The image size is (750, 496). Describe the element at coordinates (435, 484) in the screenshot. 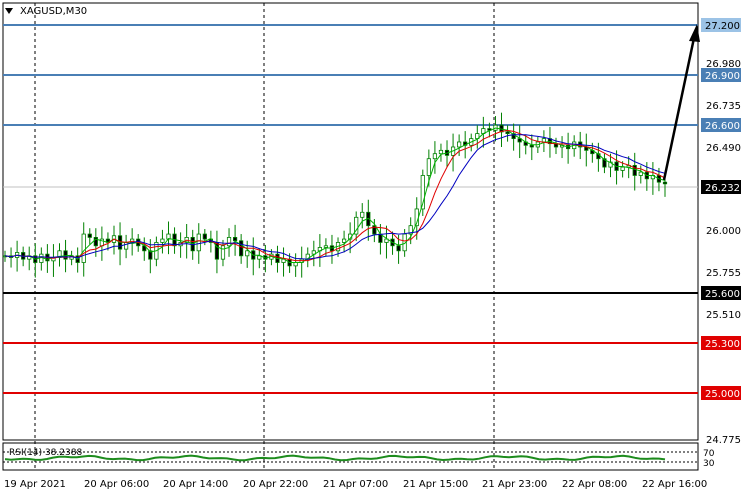

I see `time-tick: 21 Apr 15:00` at that location.